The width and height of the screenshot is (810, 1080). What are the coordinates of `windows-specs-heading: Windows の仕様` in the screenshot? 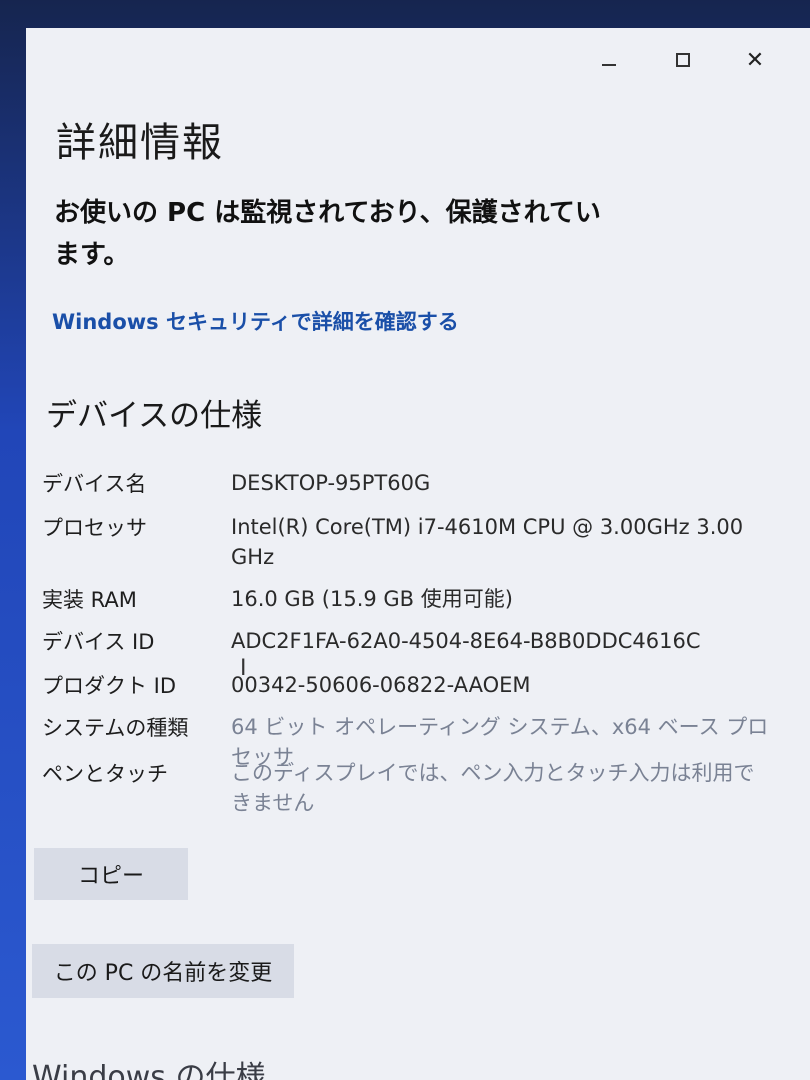 It's located at (149, 1070).